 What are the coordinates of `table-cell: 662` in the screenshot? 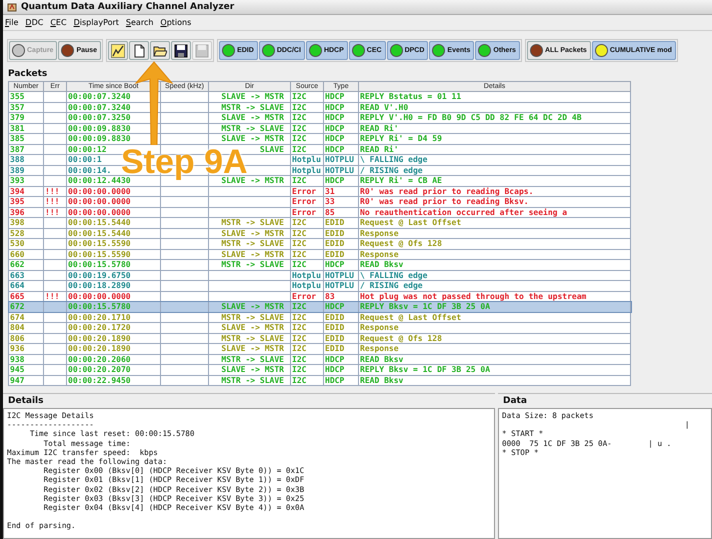 It's located at (17, 265).